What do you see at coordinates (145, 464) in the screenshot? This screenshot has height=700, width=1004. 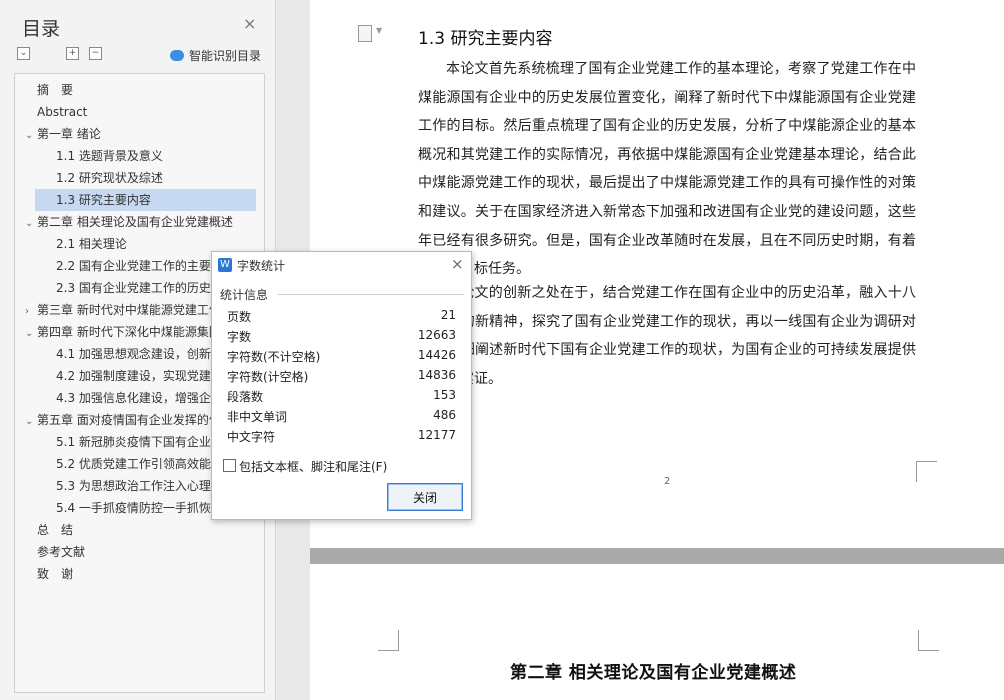 I see `toc-item-label: 5.2 优质党建工作引领高效能发展` at bounding box center [145, 464].